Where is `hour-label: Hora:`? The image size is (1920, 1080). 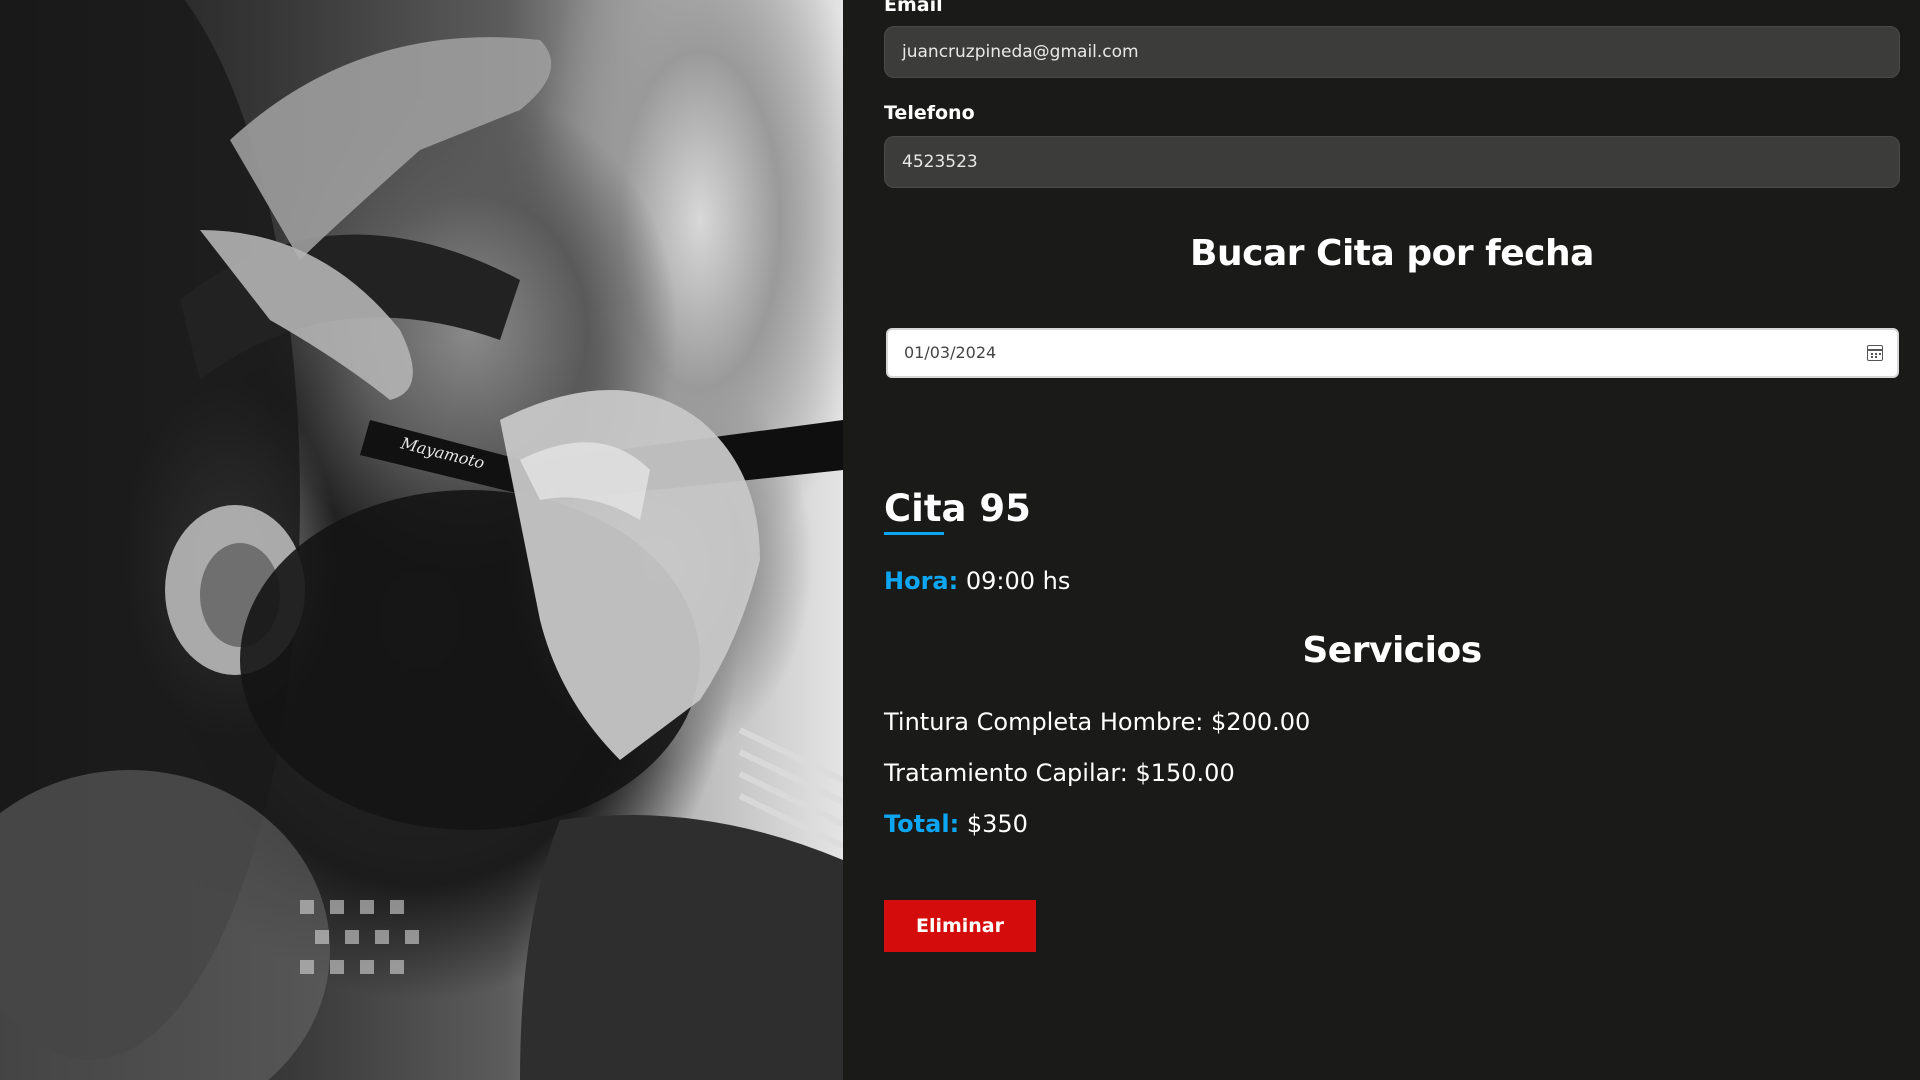
hour-label: Hora: is located at coordinates (921, 581).